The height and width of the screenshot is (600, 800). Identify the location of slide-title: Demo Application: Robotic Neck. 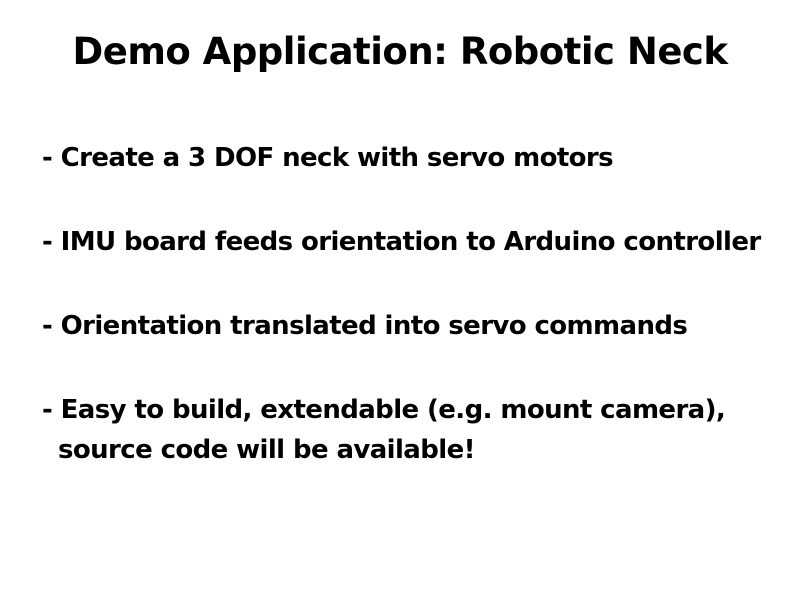
(400, 51).